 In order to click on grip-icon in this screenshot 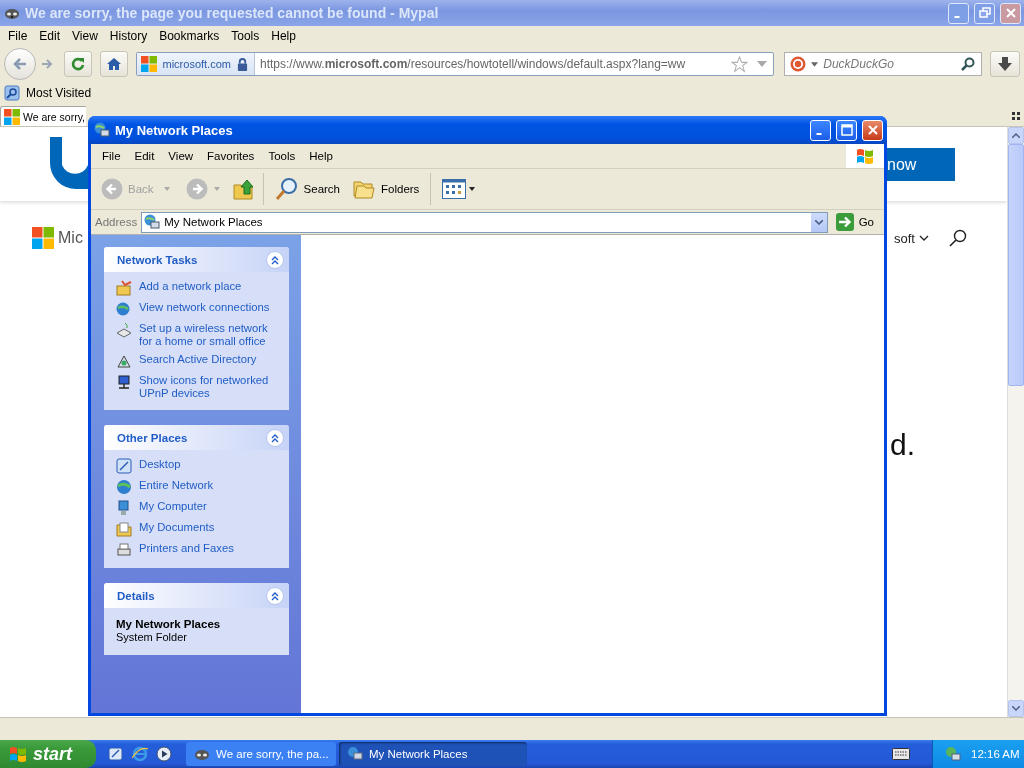, I will do `click(1016, 116)`.